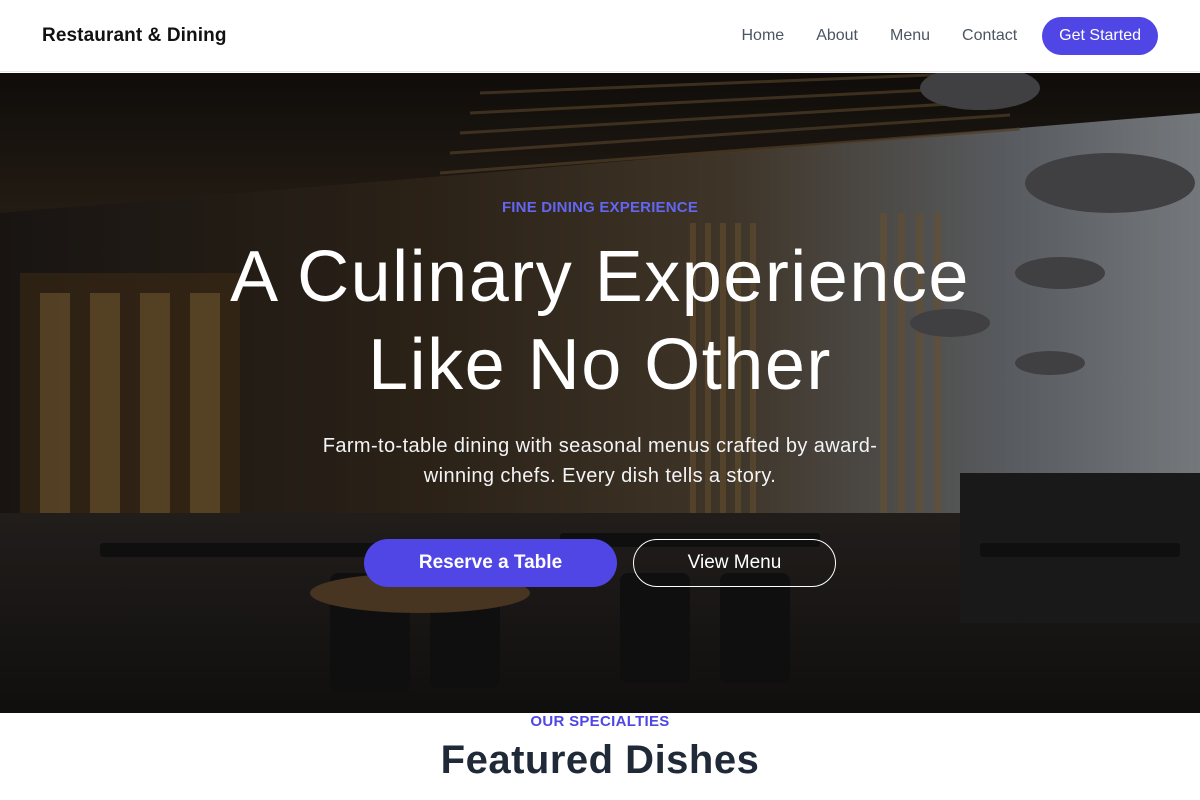 This screenshot has height=800, width=1200. Describe the element at coordinates (600, 721) in the screenshot. I see `section-eyebrow: OUR SPECIALTIES` at that location.